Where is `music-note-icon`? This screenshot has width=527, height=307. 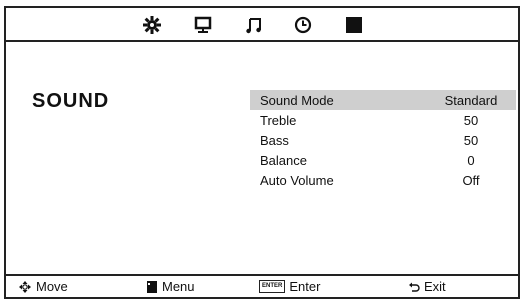
music-note-icon is located at coordinates (253, 26).